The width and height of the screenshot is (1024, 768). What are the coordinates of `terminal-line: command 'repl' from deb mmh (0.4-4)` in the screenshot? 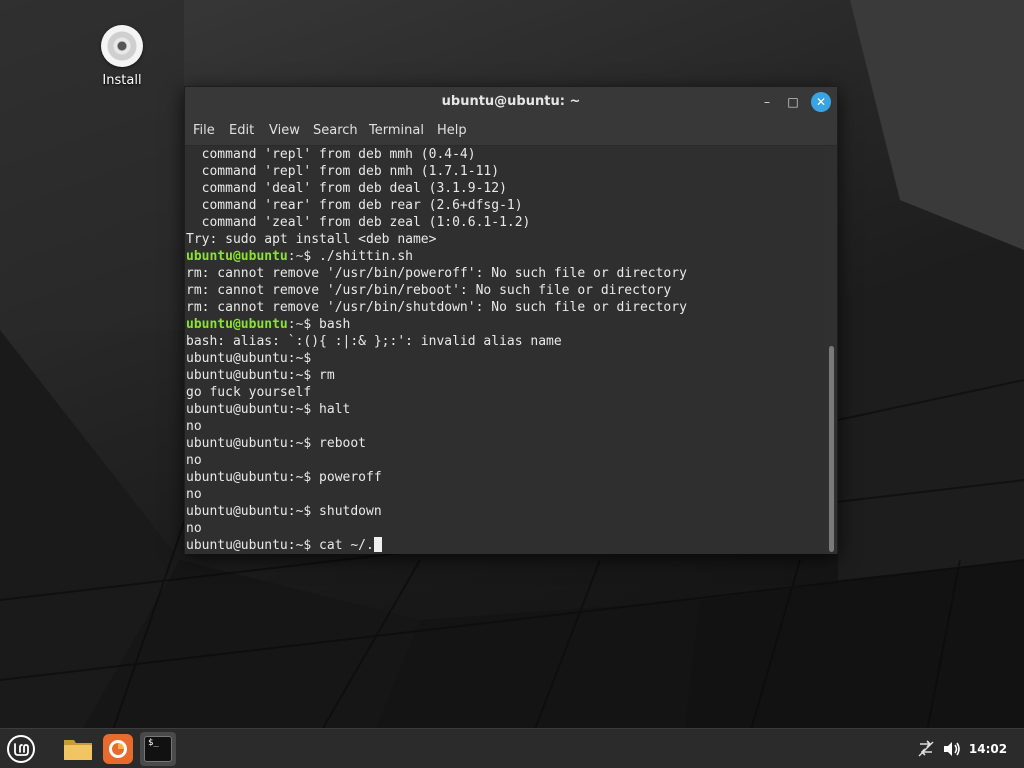 It's located at (331, 154).